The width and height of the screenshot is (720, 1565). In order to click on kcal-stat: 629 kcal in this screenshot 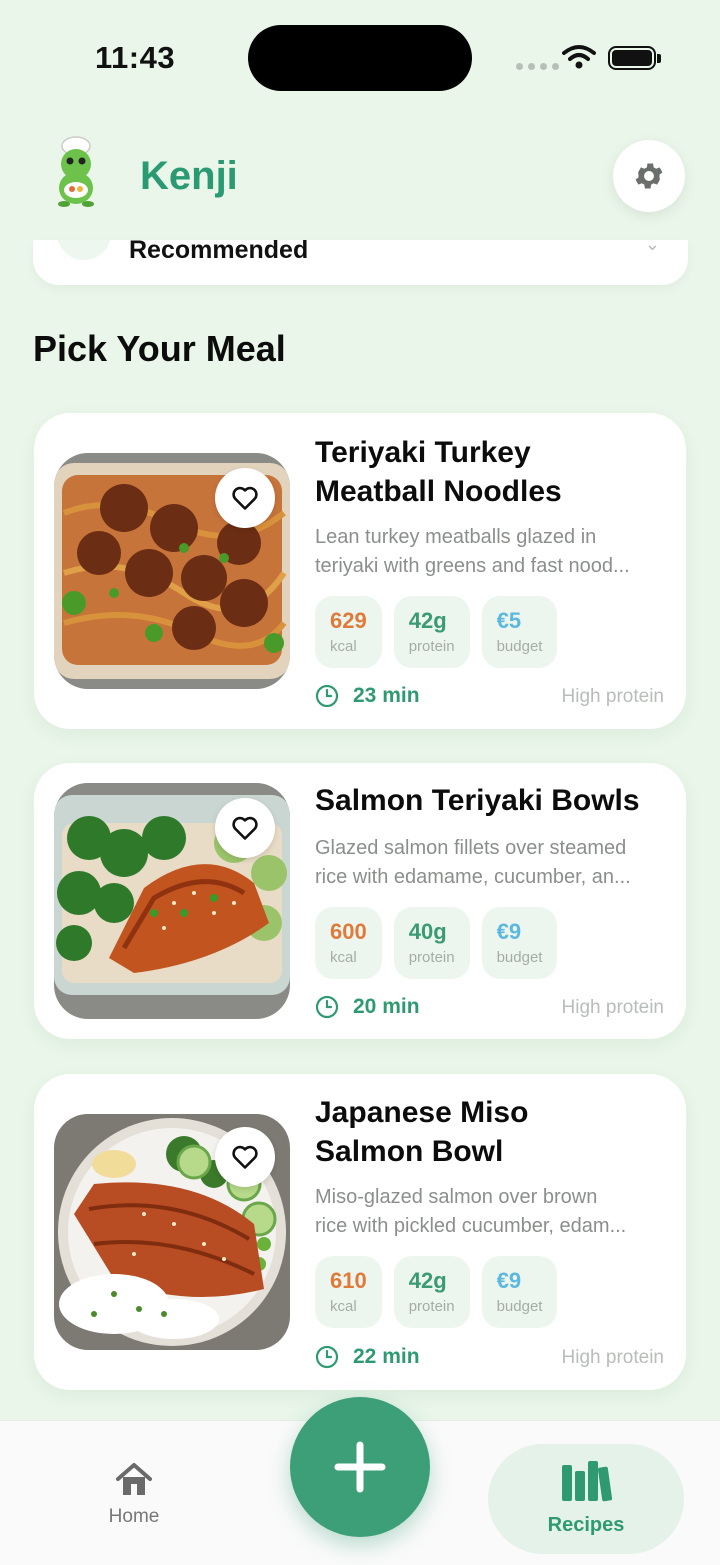, I will do `click(348, 632)`.